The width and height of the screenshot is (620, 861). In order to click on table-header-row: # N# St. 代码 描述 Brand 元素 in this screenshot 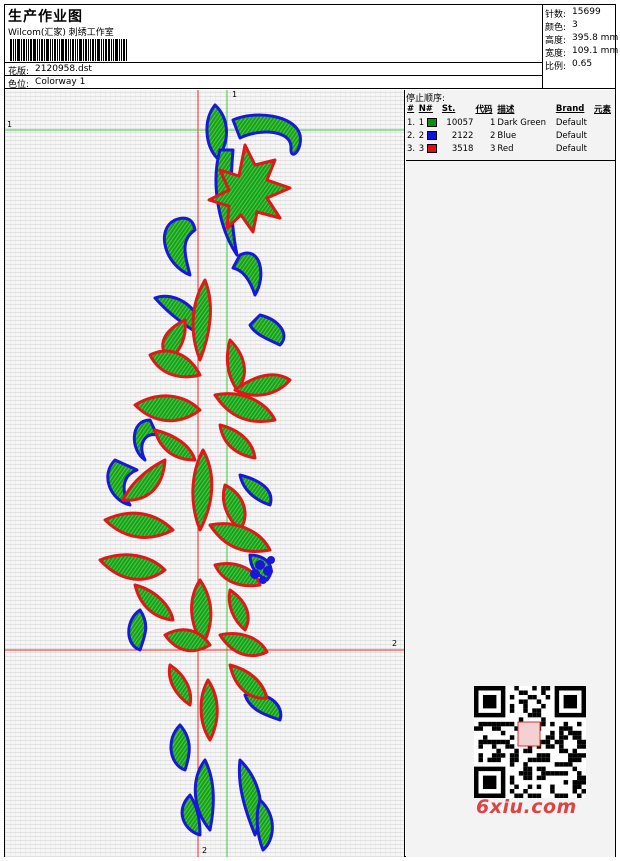, I will do `click(510, 109)`.